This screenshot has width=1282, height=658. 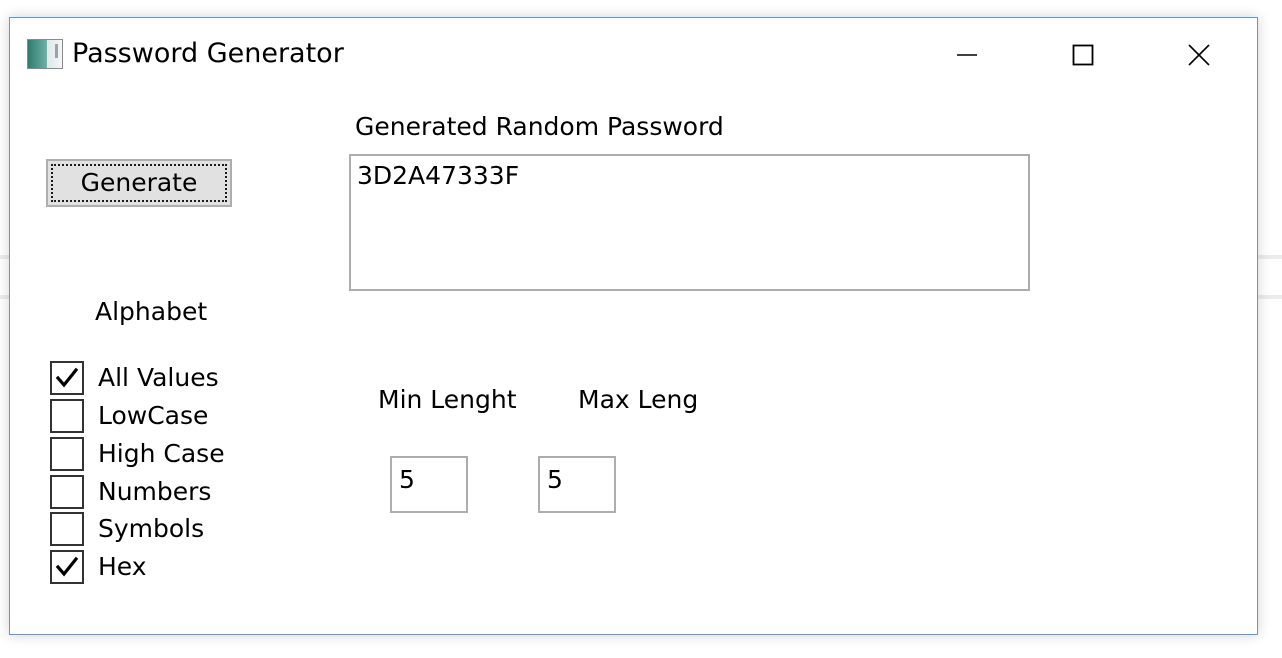 I want to click on generate-button-label: Generate, so click(x=139, y=182).